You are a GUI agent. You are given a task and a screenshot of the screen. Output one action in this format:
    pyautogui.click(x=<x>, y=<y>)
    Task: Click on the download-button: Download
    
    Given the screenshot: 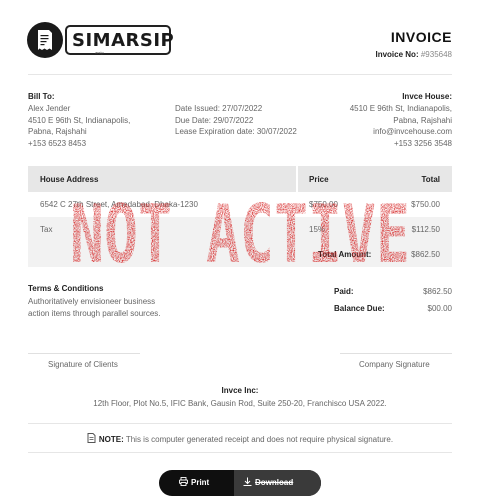 What is the action you would take?
    pyautogui.click(x=277, y=483)
    